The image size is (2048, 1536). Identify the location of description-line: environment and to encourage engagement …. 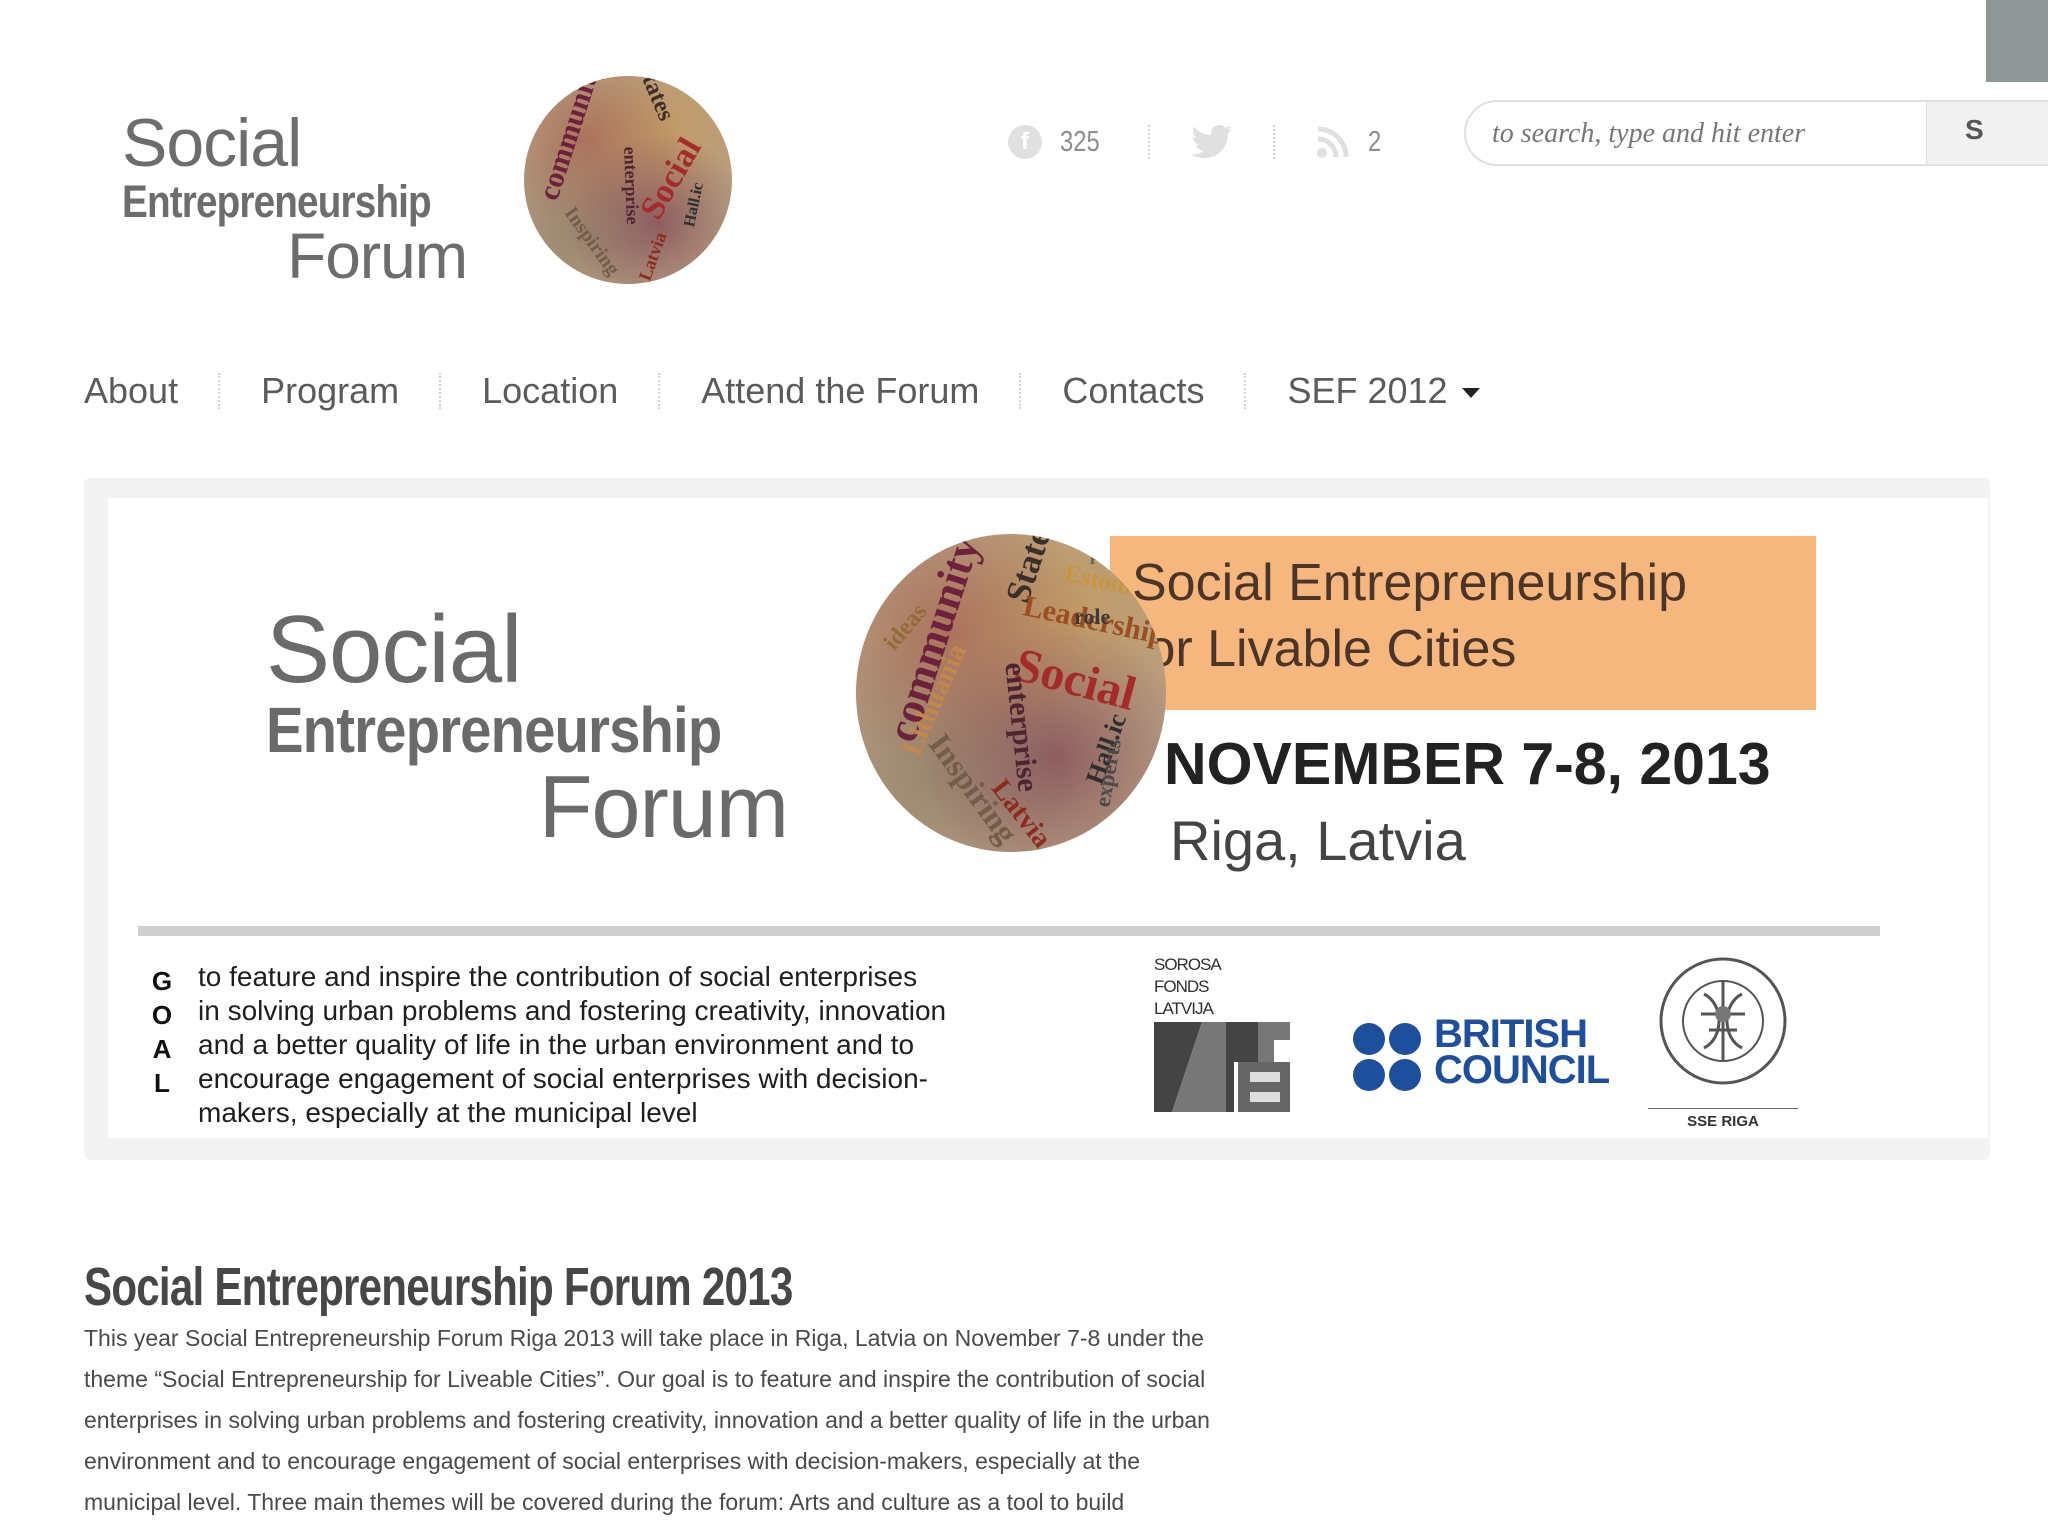
(612, 1461).